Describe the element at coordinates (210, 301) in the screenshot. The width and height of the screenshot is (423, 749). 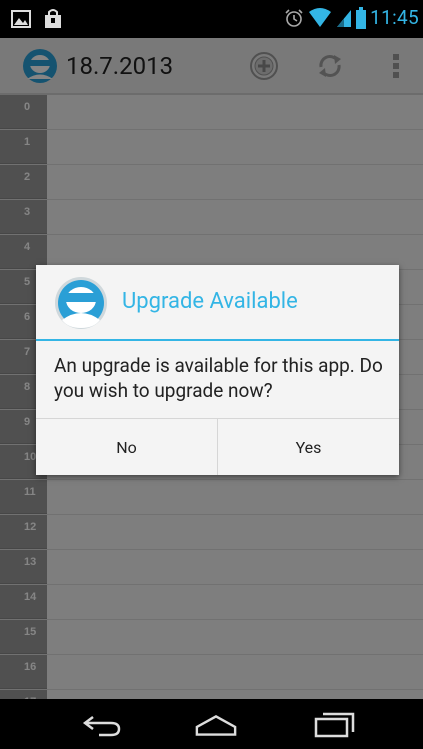
I see `dialog-title: Upgrade Available` at that location.